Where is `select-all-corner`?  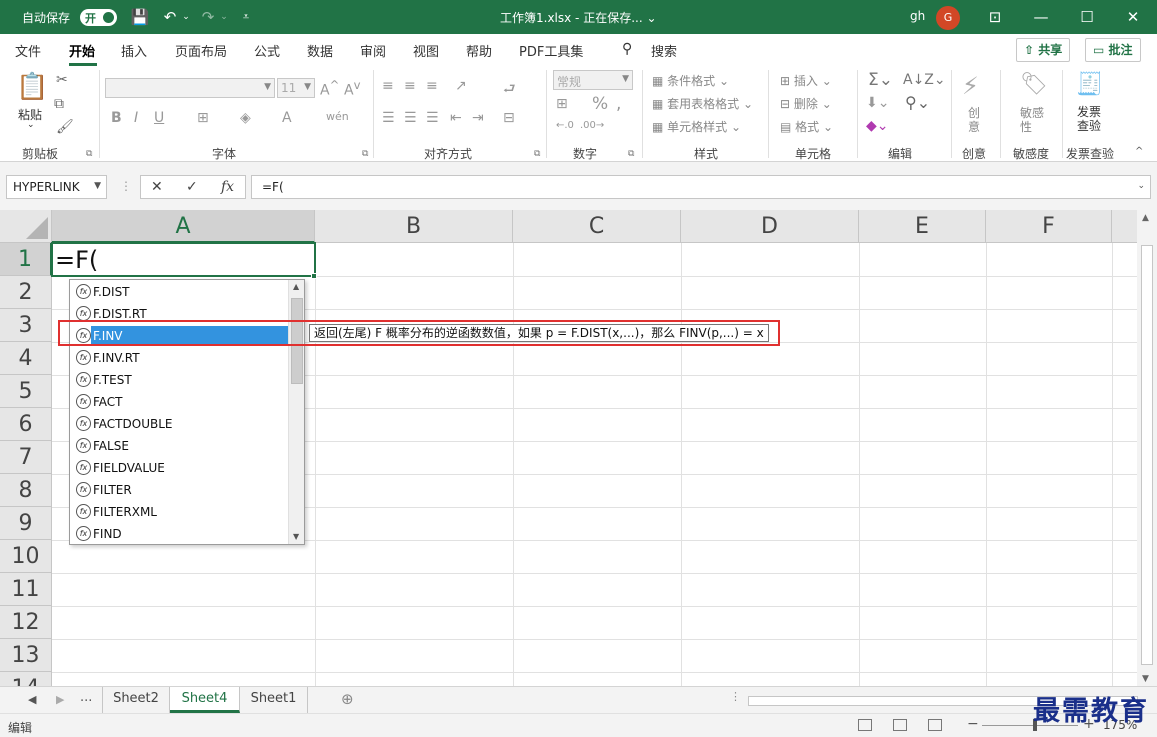 select-all-corner is located at coordinates (26, 226).